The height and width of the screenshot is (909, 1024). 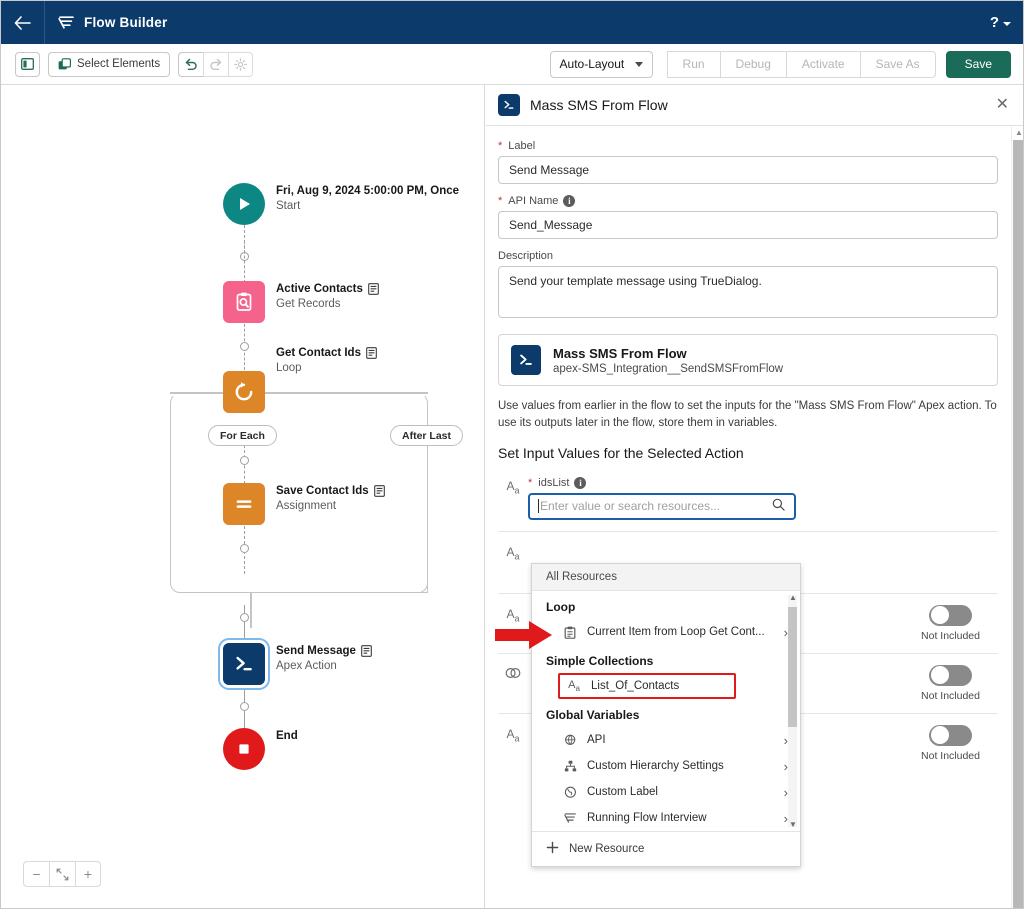 What do you see at coordinates (300, 380) in the screenshot?
I see `flow-node-get-contact-ids: Get Contact Ids Loop` at bounding box center [300, 380].